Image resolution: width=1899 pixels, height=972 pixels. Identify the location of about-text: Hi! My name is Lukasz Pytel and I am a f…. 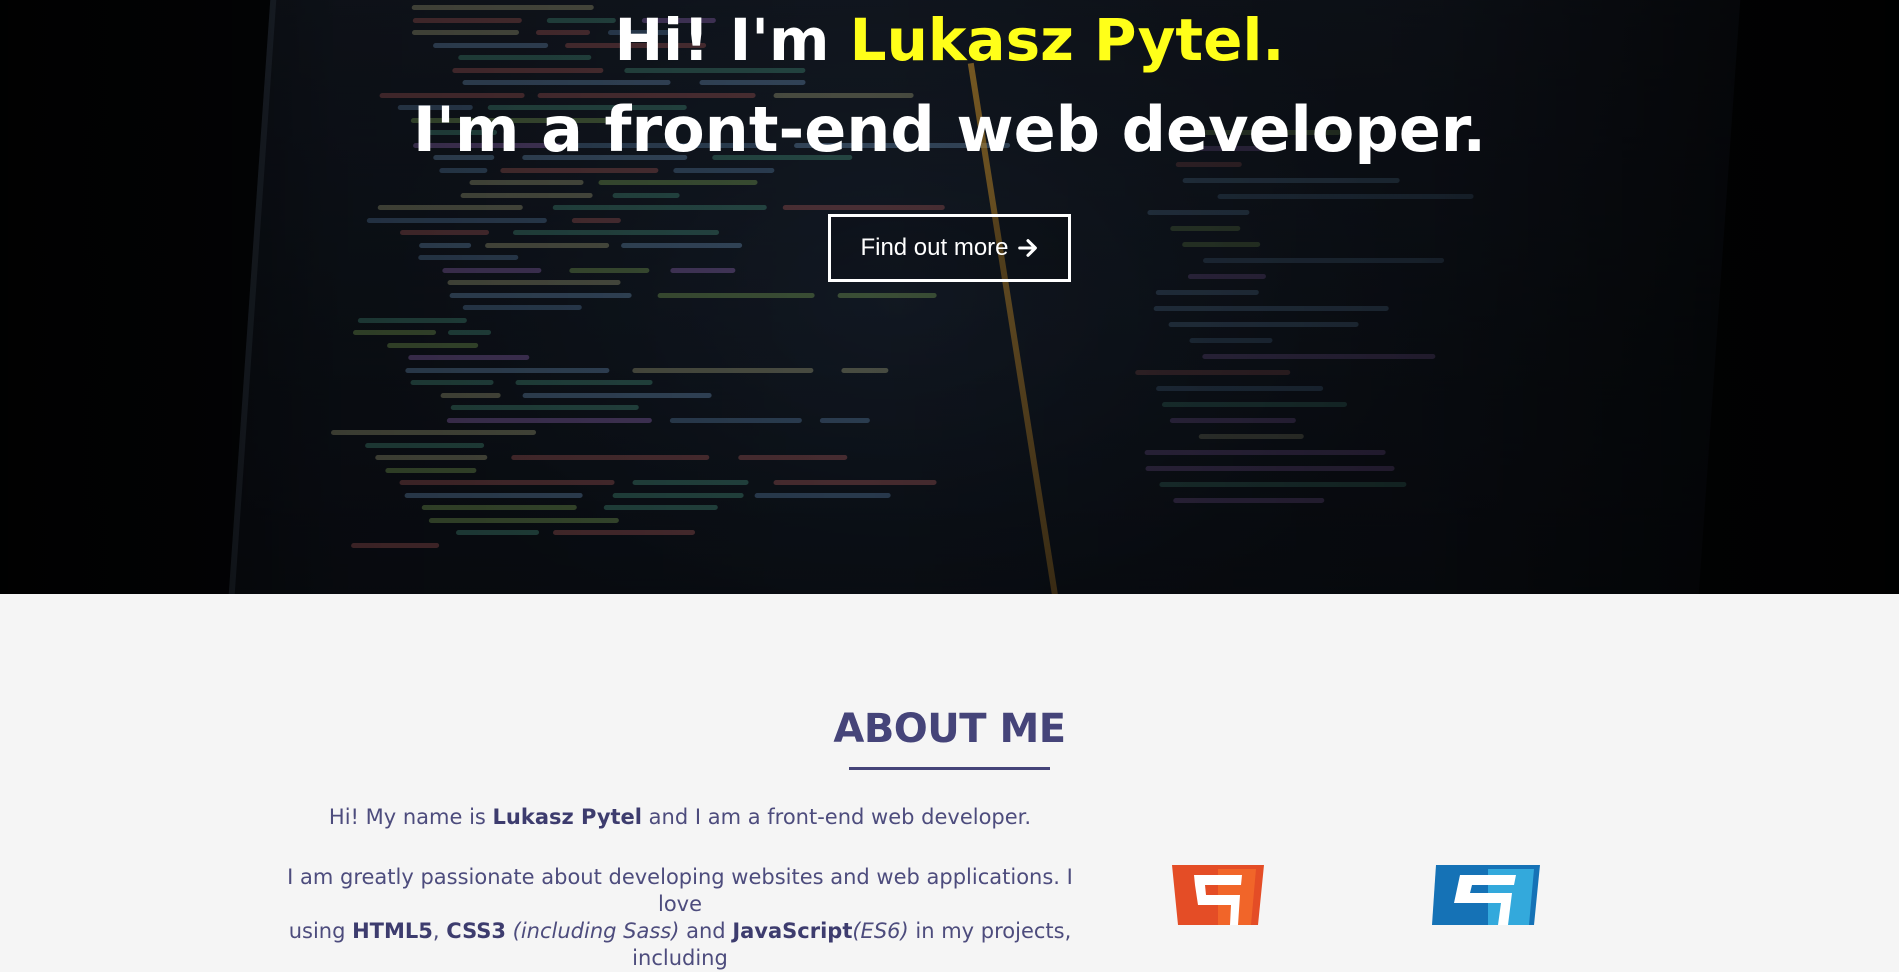
(680, 888).